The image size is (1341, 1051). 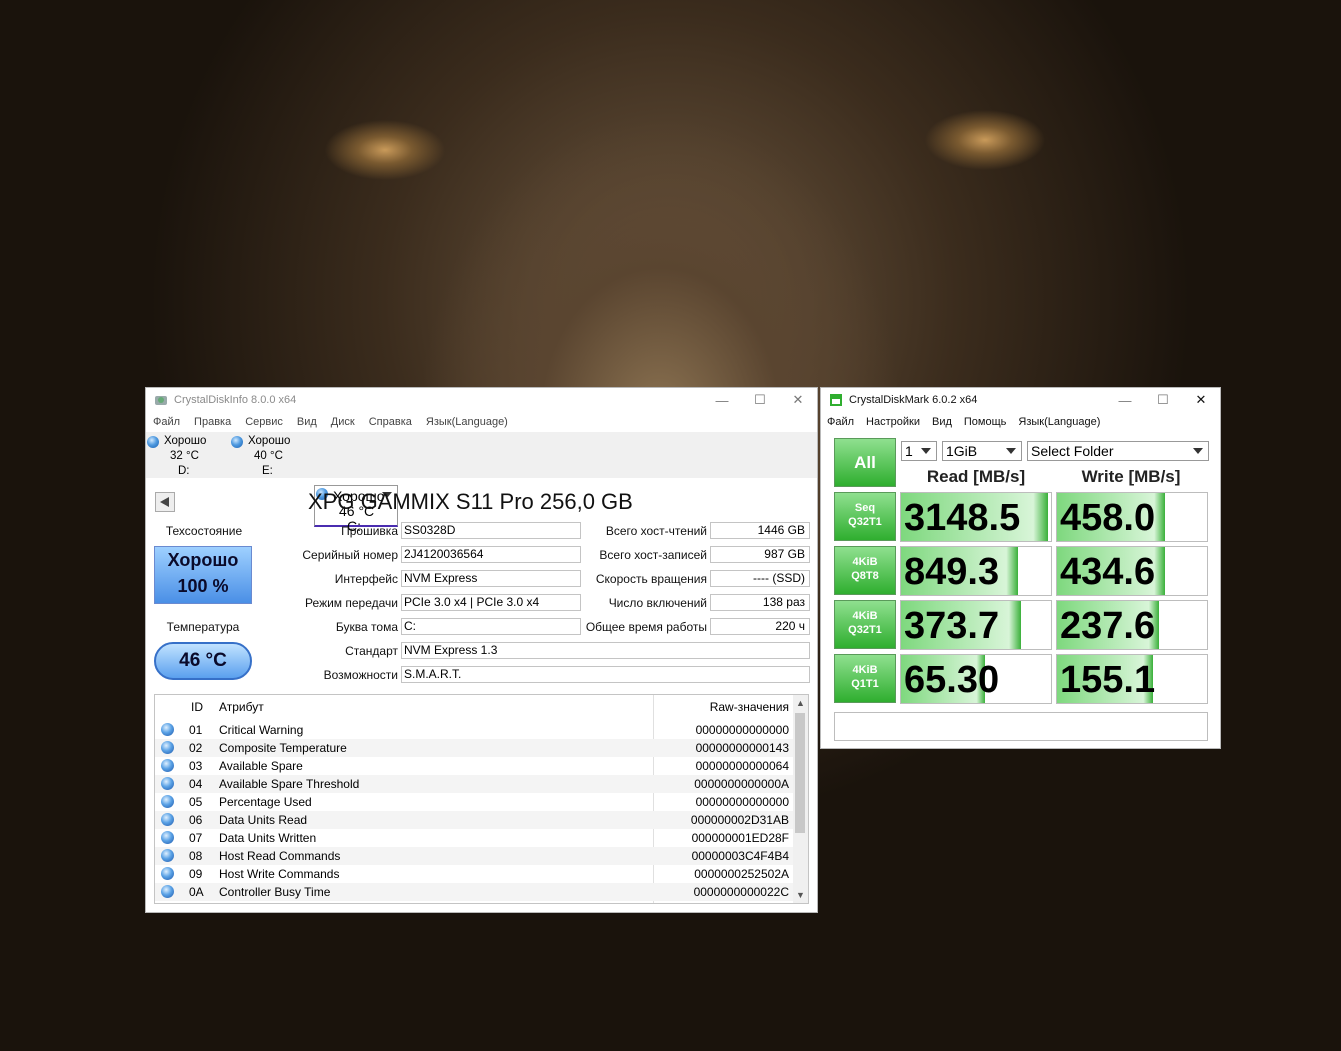 What do you see at coordinates (742, 748) in the screenshot?
I see `attr-raw: 00000000000143` at bounding box center [742, 748].